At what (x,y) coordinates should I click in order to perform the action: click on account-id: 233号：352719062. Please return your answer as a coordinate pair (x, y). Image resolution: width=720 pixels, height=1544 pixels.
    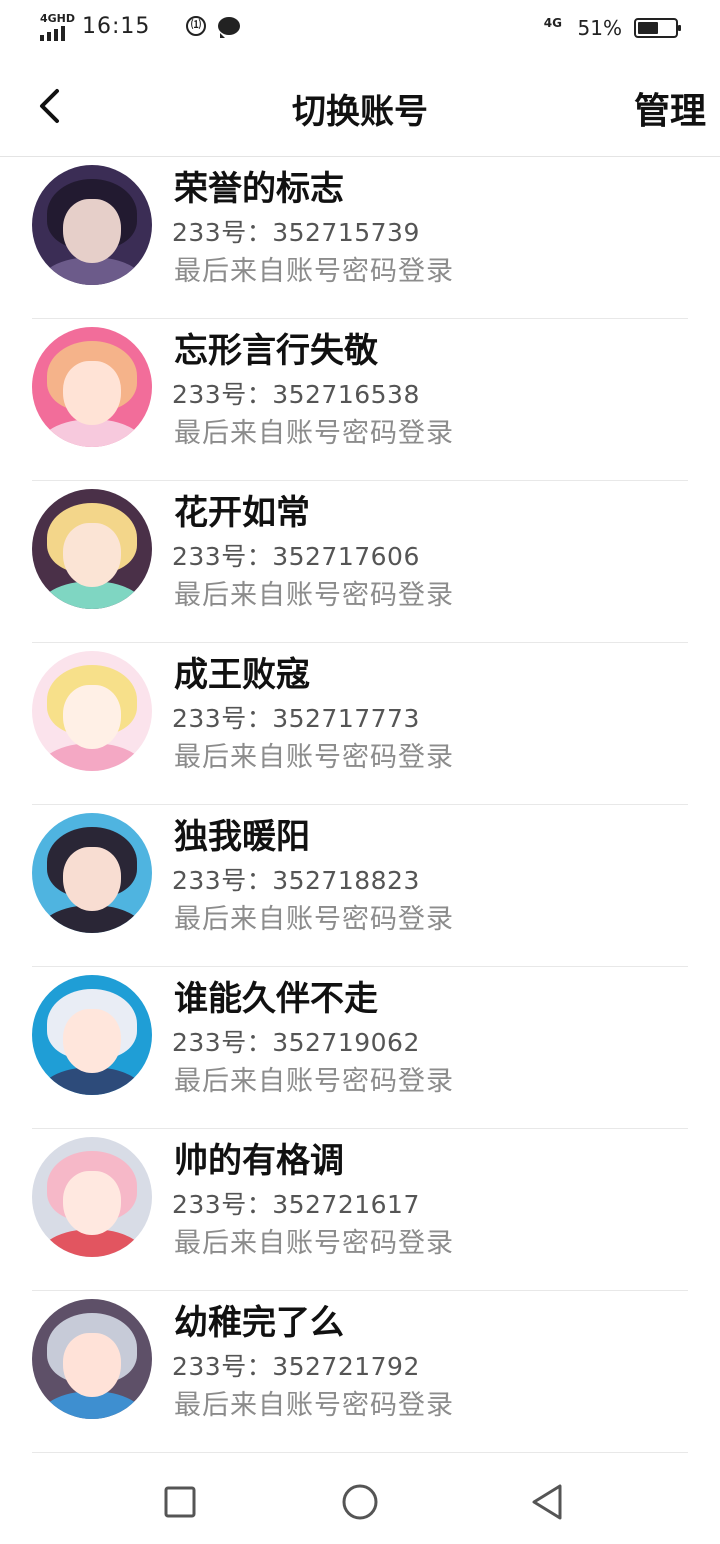
    Looking at the image, I should click on (296, 1042).